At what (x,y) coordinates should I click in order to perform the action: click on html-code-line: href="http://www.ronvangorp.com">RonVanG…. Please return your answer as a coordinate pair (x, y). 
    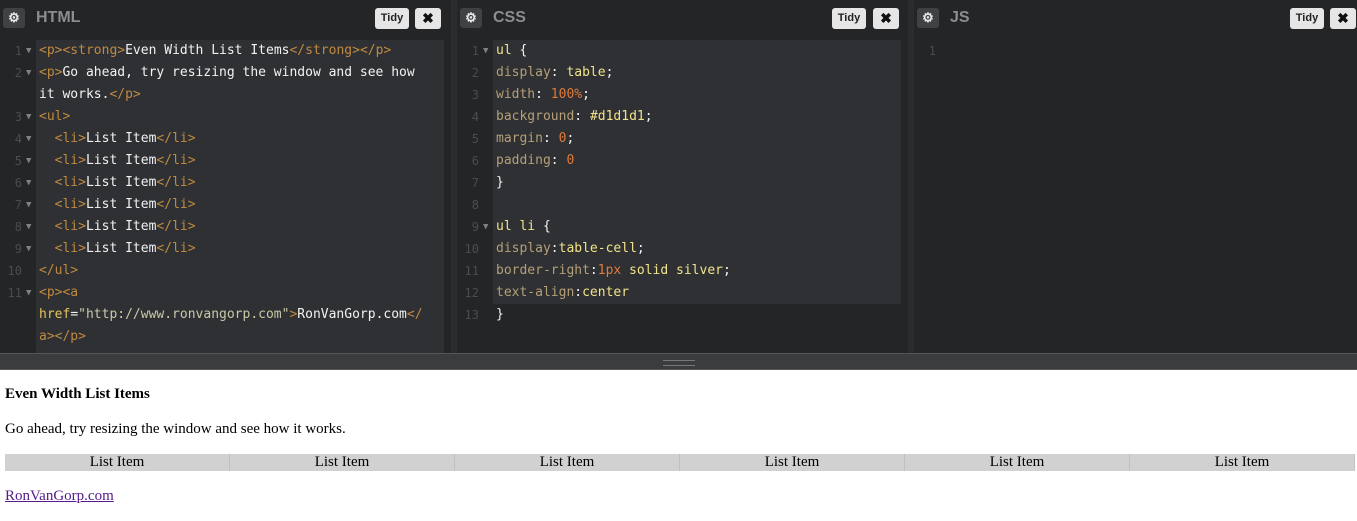
    Looking at the image, I should click on (225, 315).